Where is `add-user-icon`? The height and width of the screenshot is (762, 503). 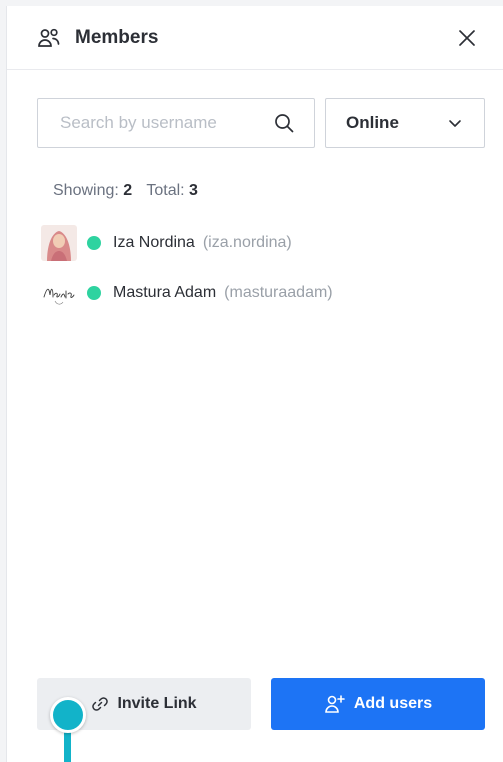 add-user-icon is located at coordinates (335, 704).